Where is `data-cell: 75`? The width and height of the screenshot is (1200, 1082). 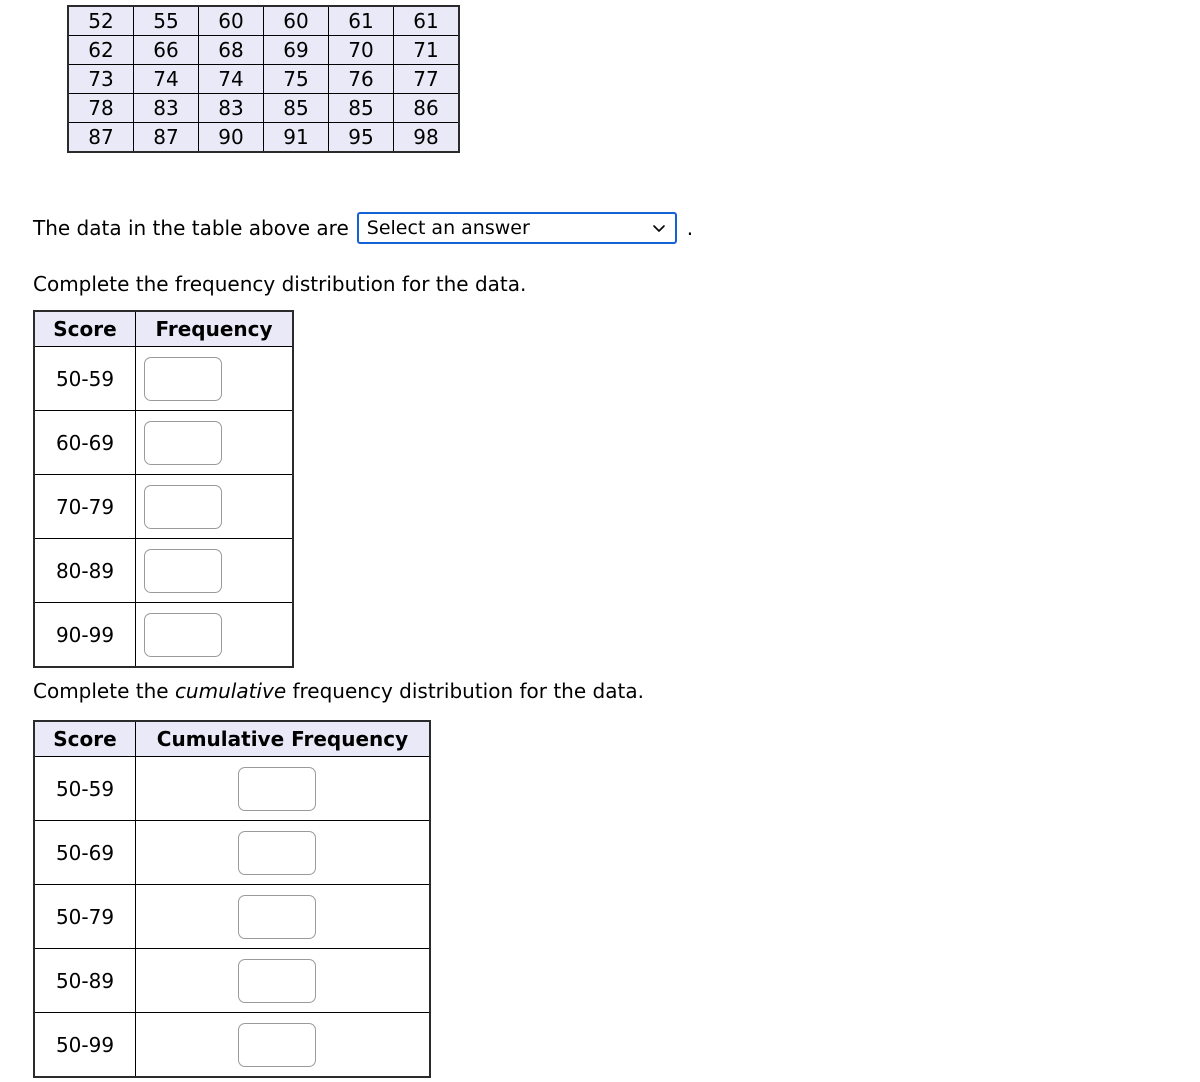
data-cell: 75 is located at coordinates (296, 79).